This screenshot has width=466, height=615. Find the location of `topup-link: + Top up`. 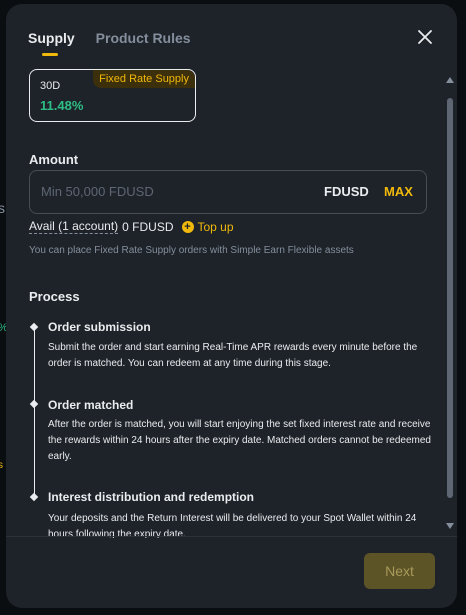

topup-link: + Top up is located at coordinates (207, 226).